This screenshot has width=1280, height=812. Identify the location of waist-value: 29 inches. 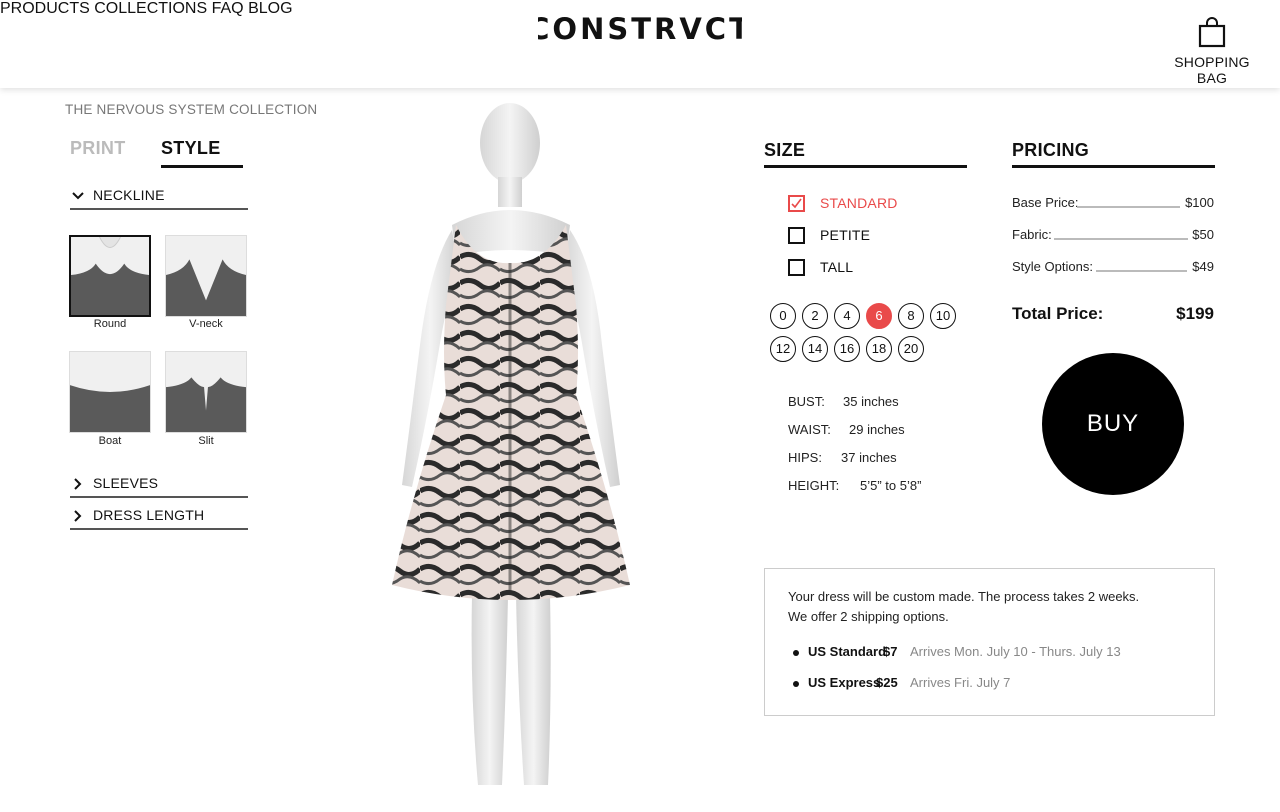
(877, 429).